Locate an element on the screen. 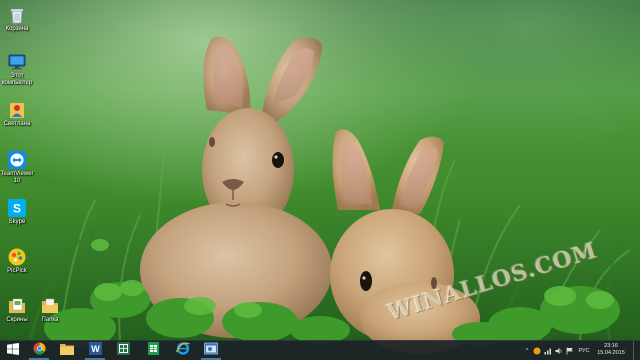 The image size is (640, 360). speaker-icon is located at coordinates (559, 351).